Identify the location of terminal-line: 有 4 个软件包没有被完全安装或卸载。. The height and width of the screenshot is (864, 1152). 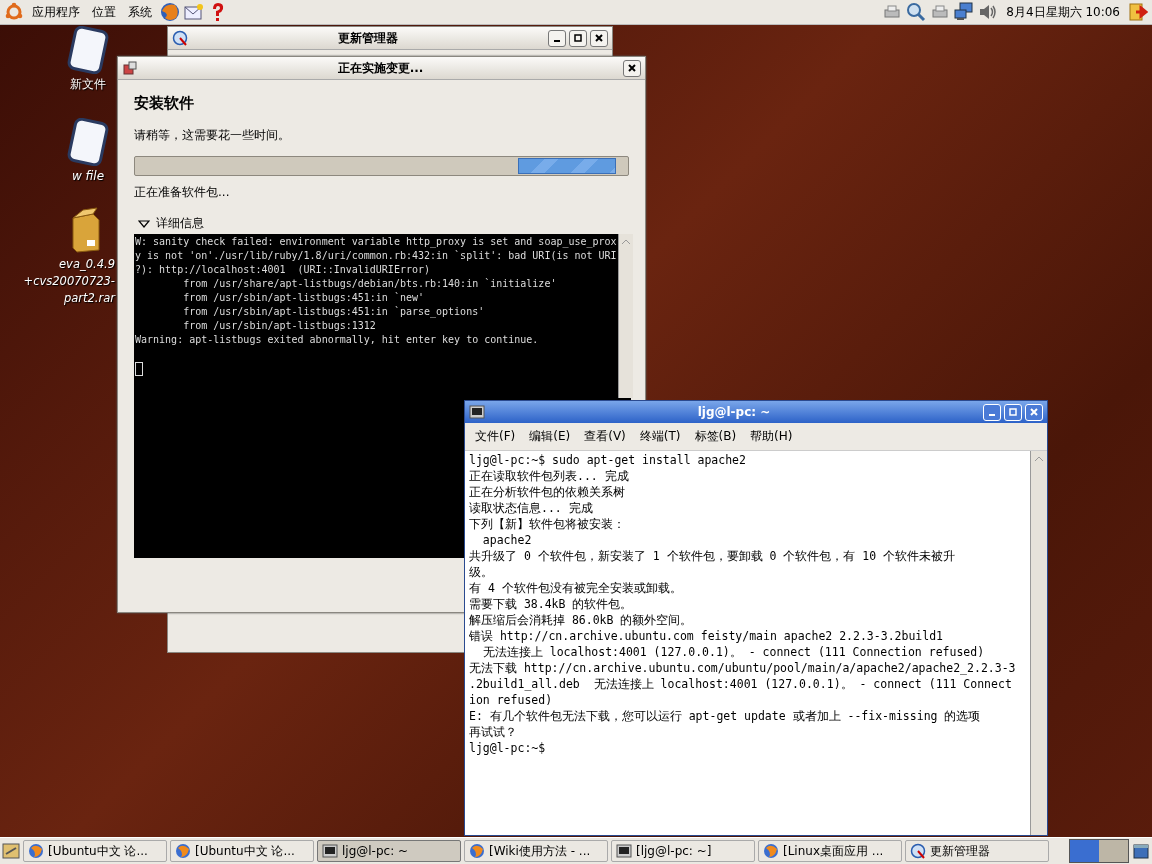
(576, 588).